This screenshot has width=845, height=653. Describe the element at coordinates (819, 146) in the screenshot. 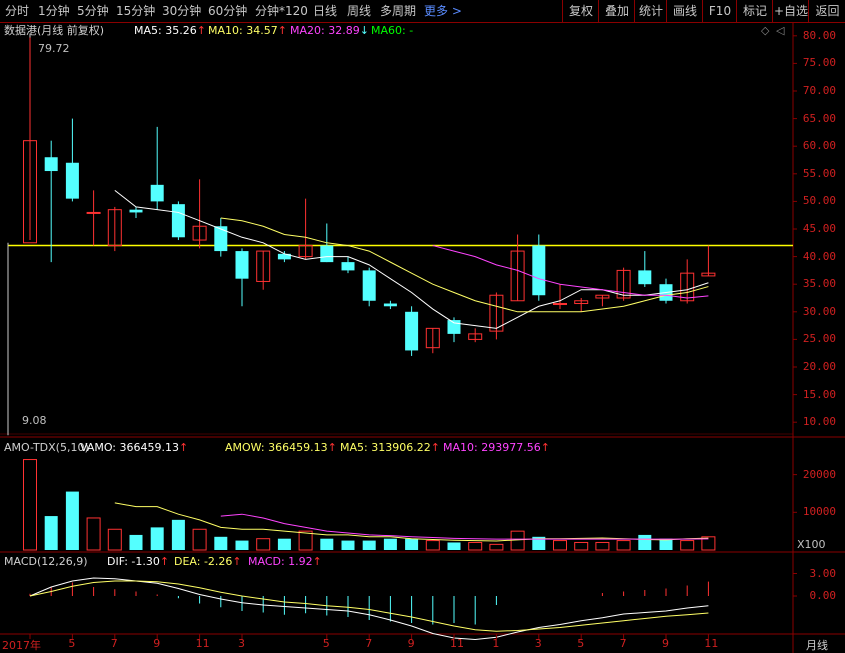

I see `price-tick-label: 60.00` at that location.